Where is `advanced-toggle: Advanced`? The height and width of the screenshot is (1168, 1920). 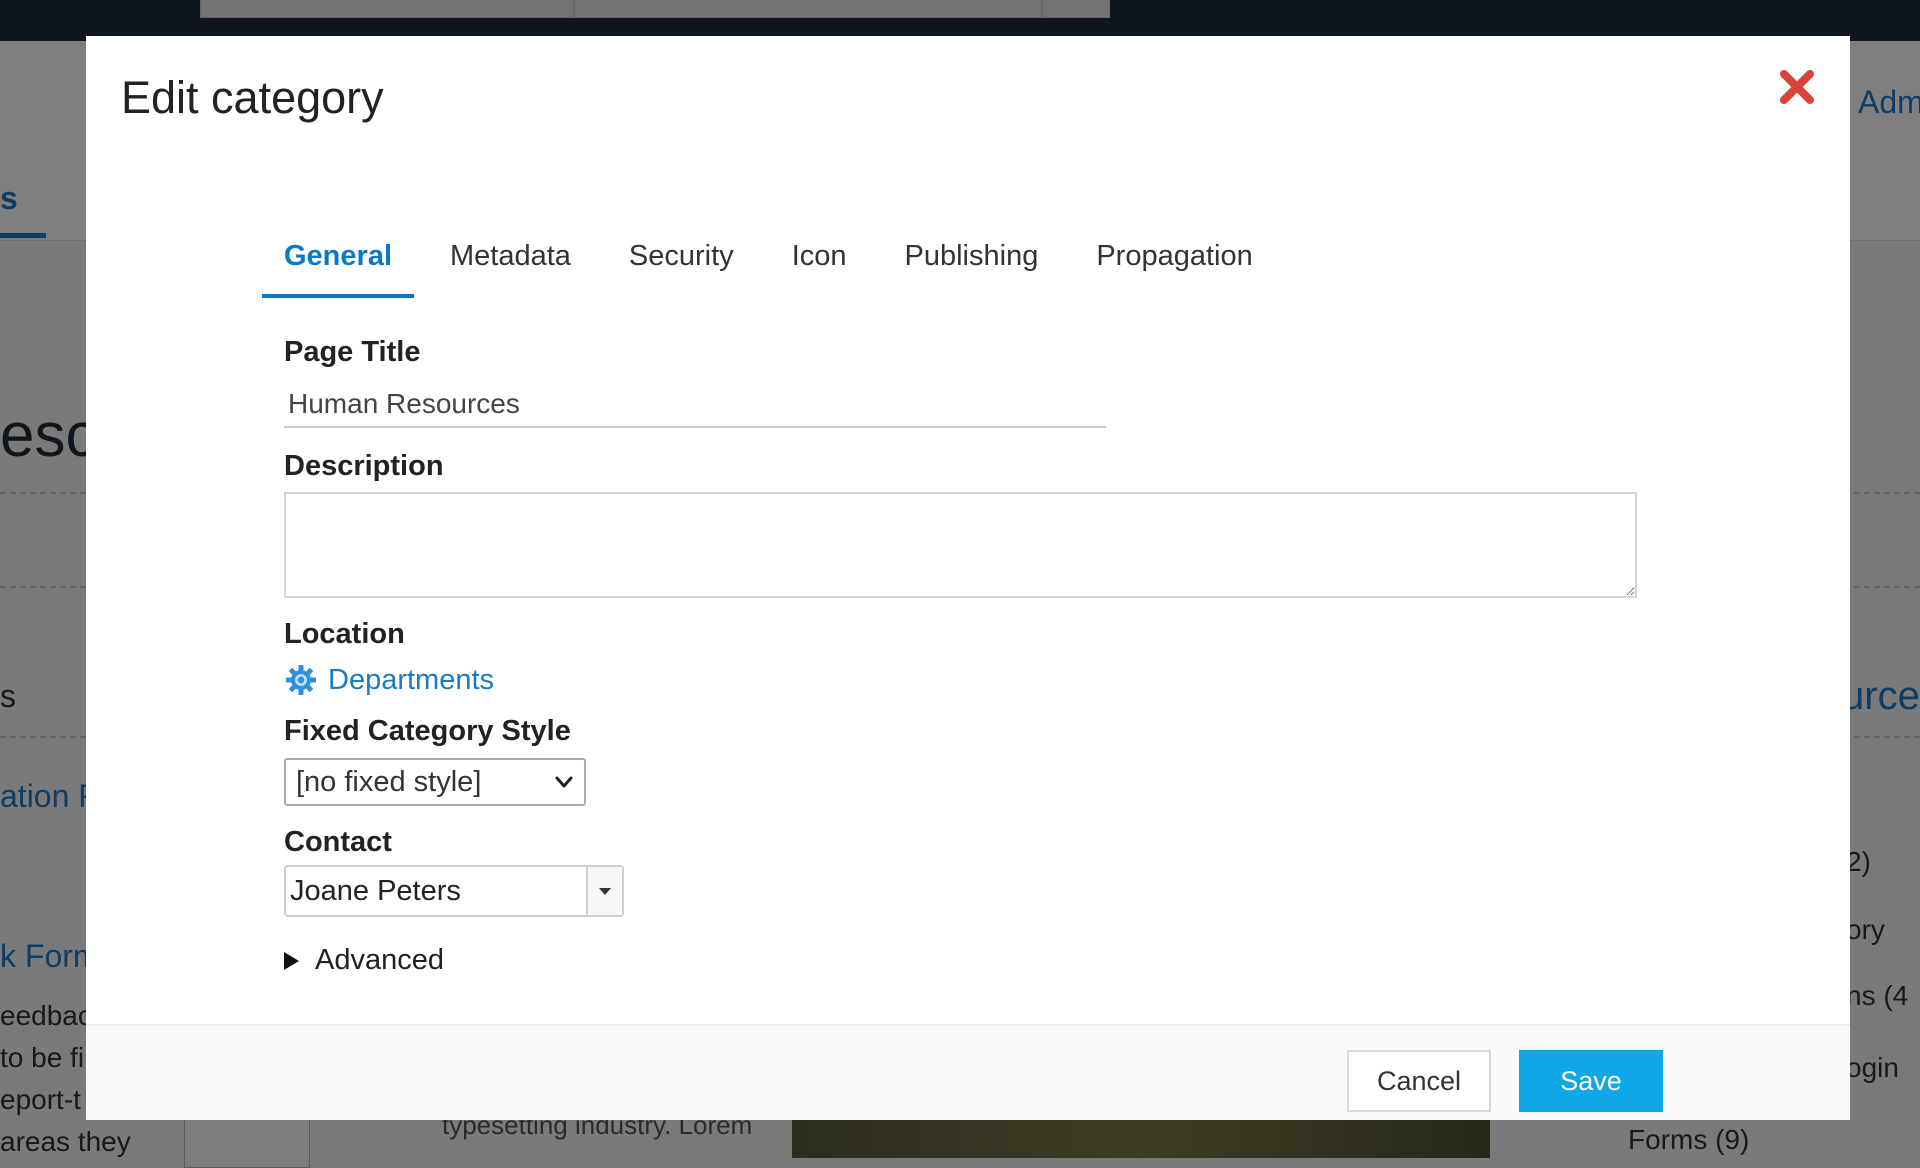 advanced-toggle: Advanced is located at coordinates (364, 960).